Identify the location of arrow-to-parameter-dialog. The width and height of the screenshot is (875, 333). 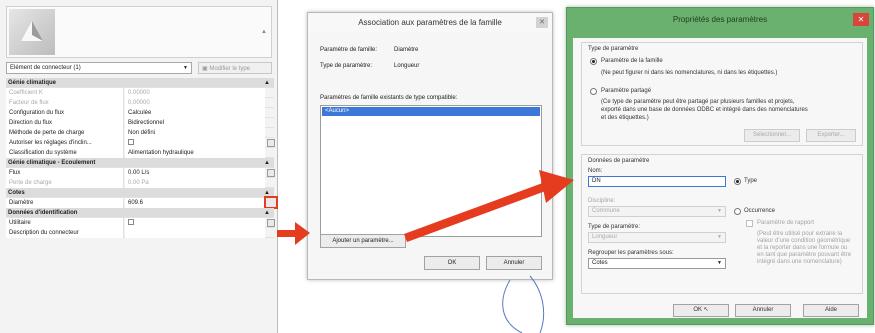
(489, 206).